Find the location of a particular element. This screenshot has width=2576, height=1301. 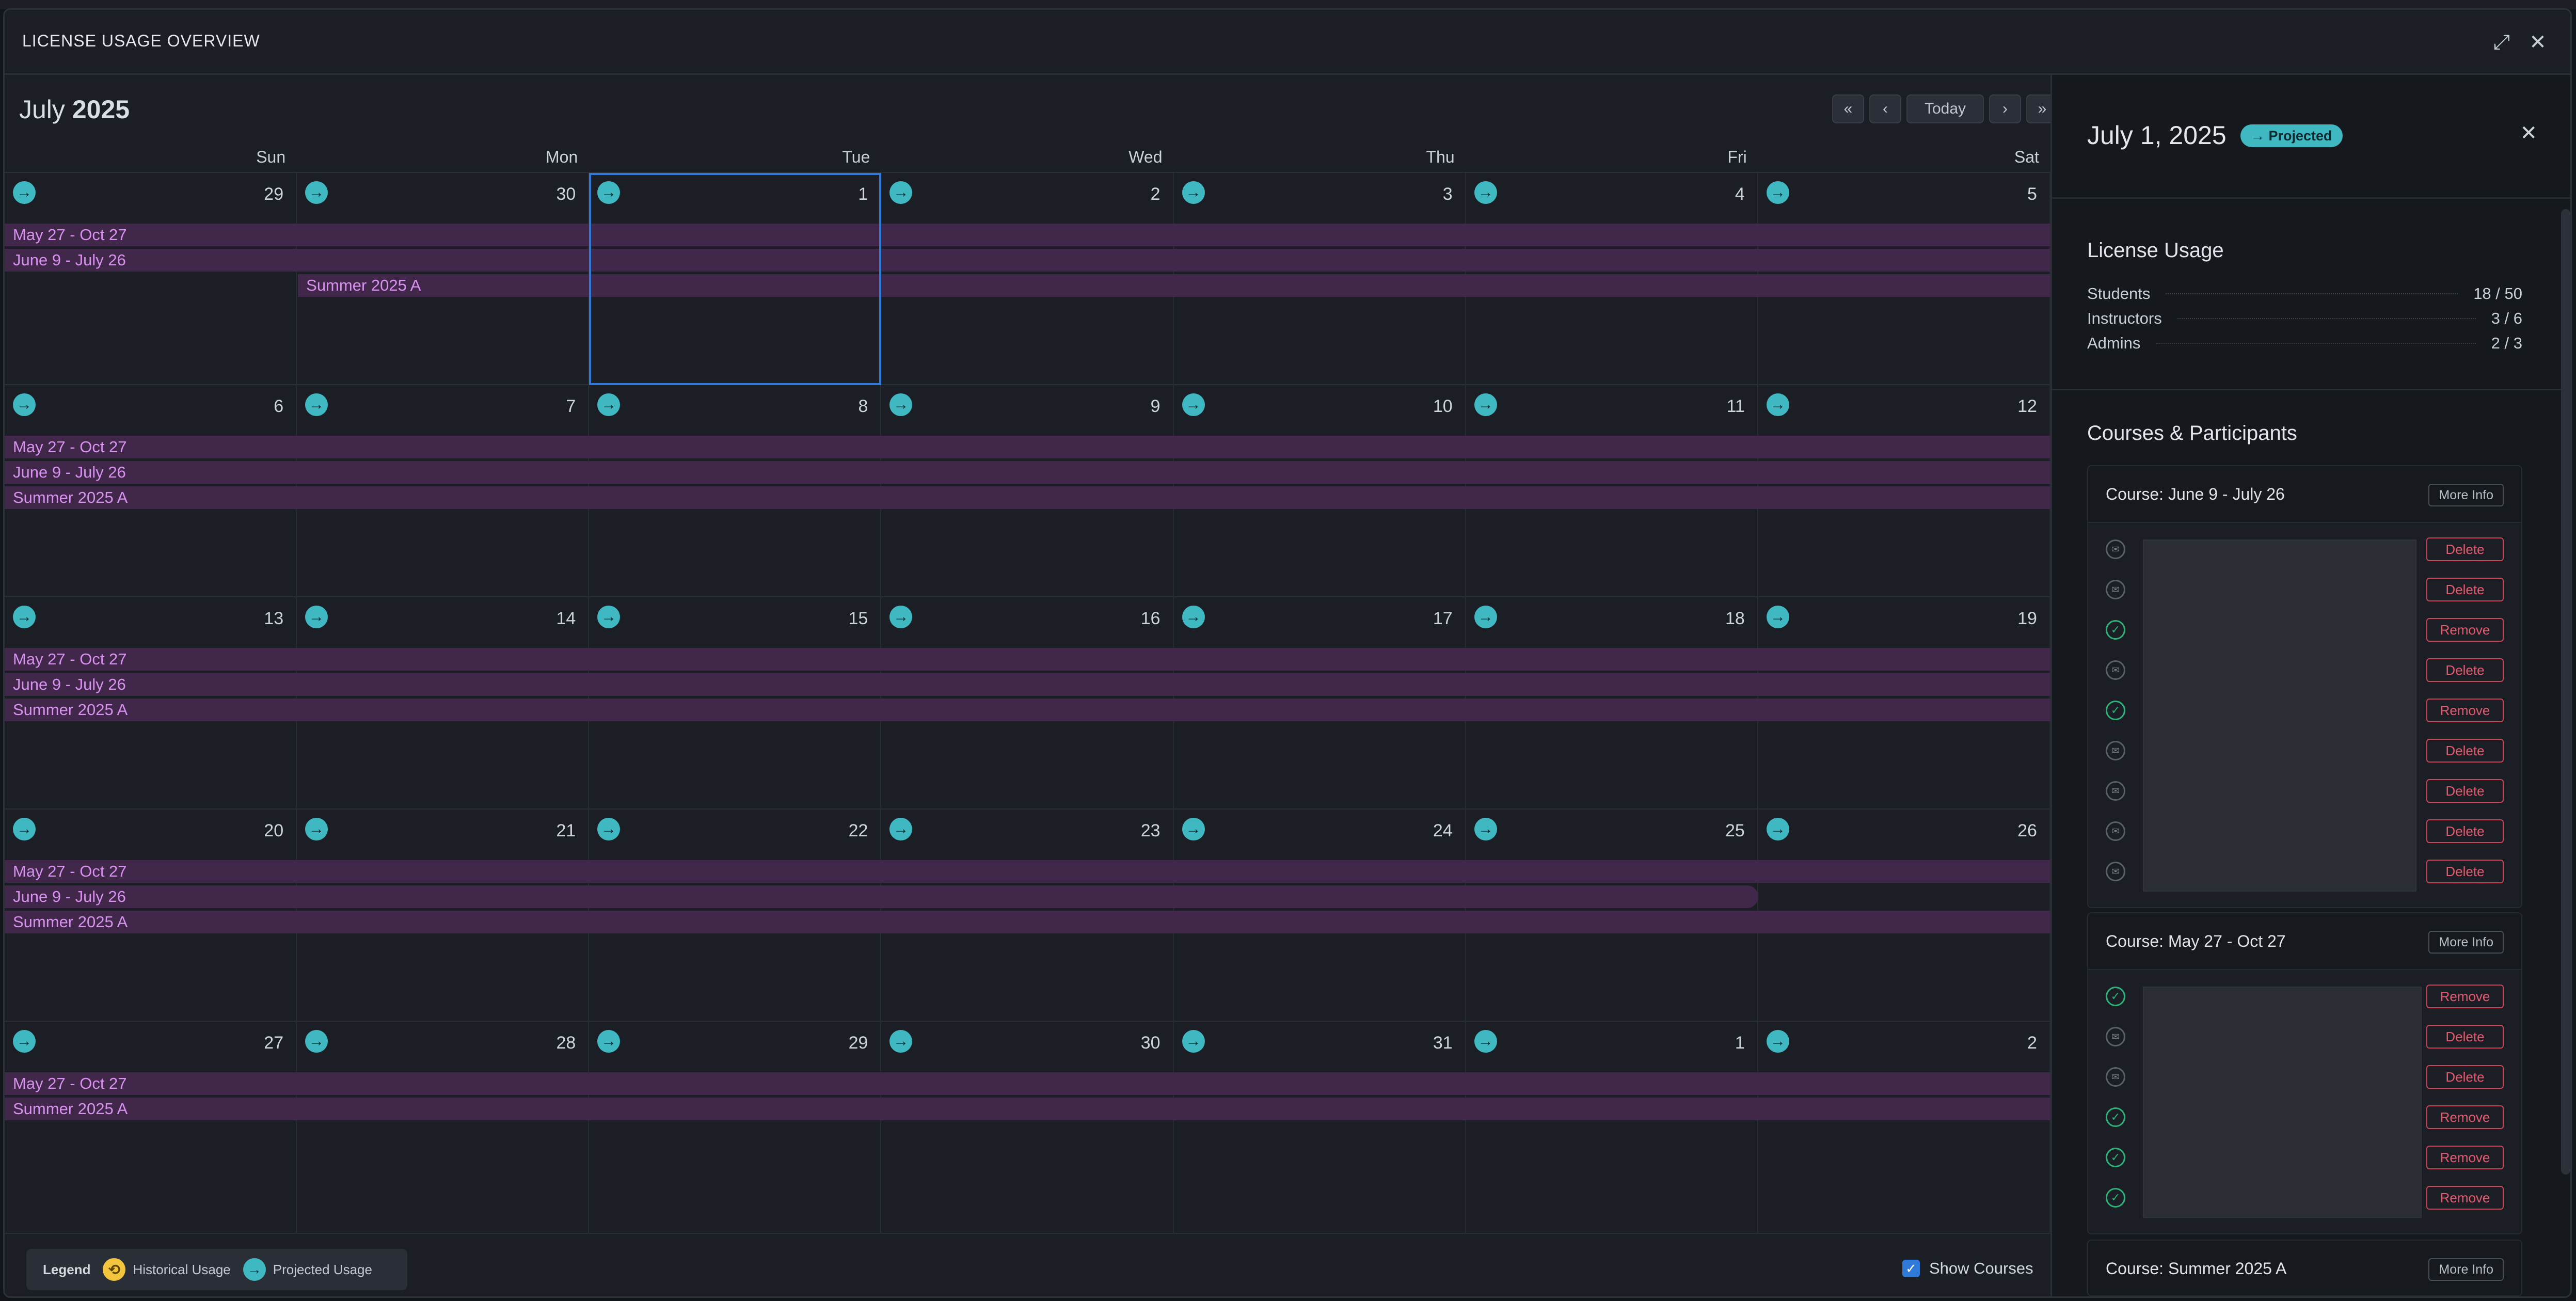

panel-scrollbar is located at coordinates (2565, 692).